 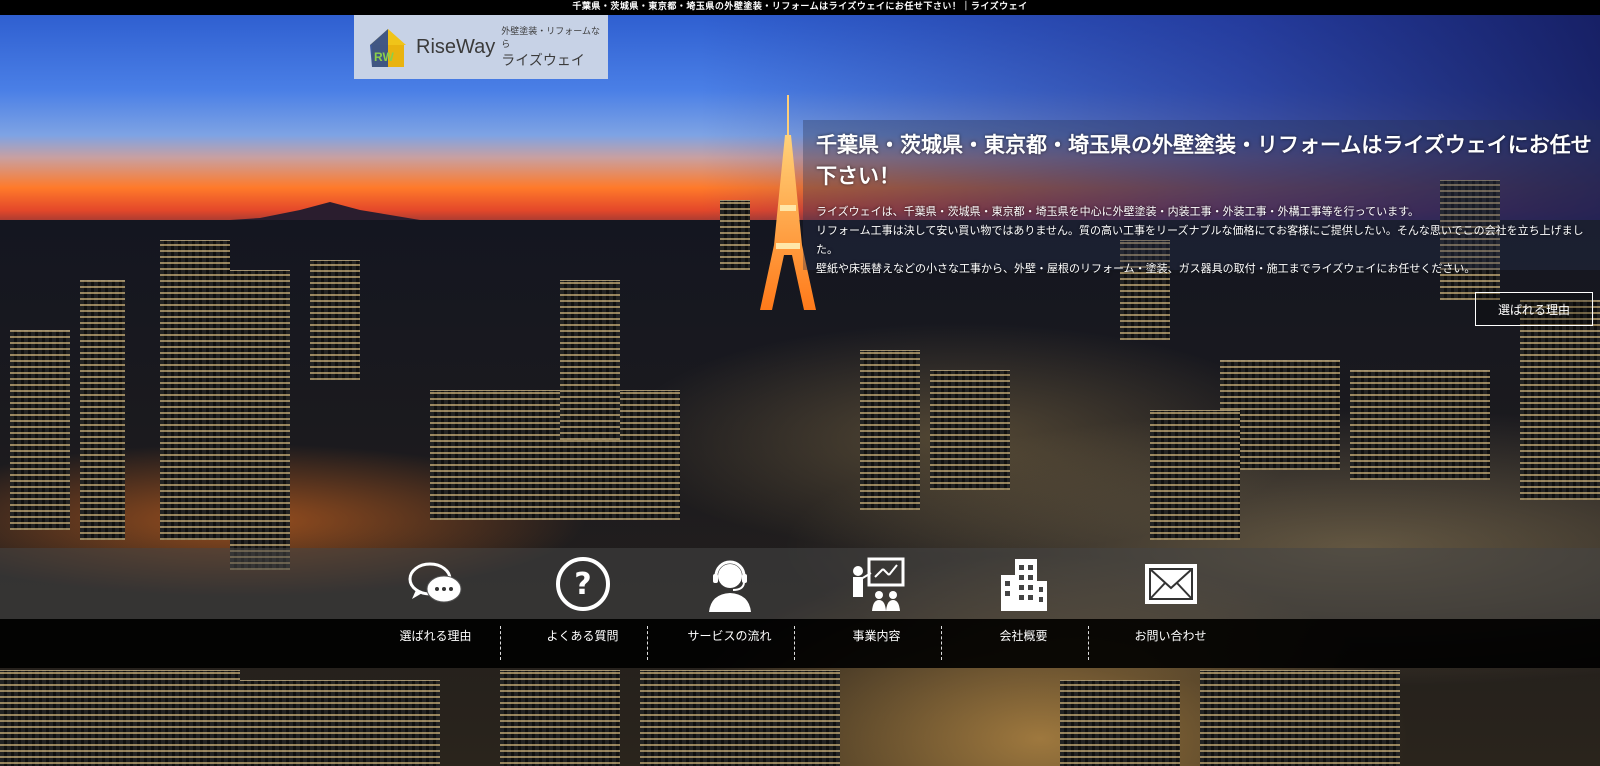 What do you see at coordinates (876, 636) in the screenshot?
I see `nav-item-label: 事業内容` at bounding box center [876, 636].